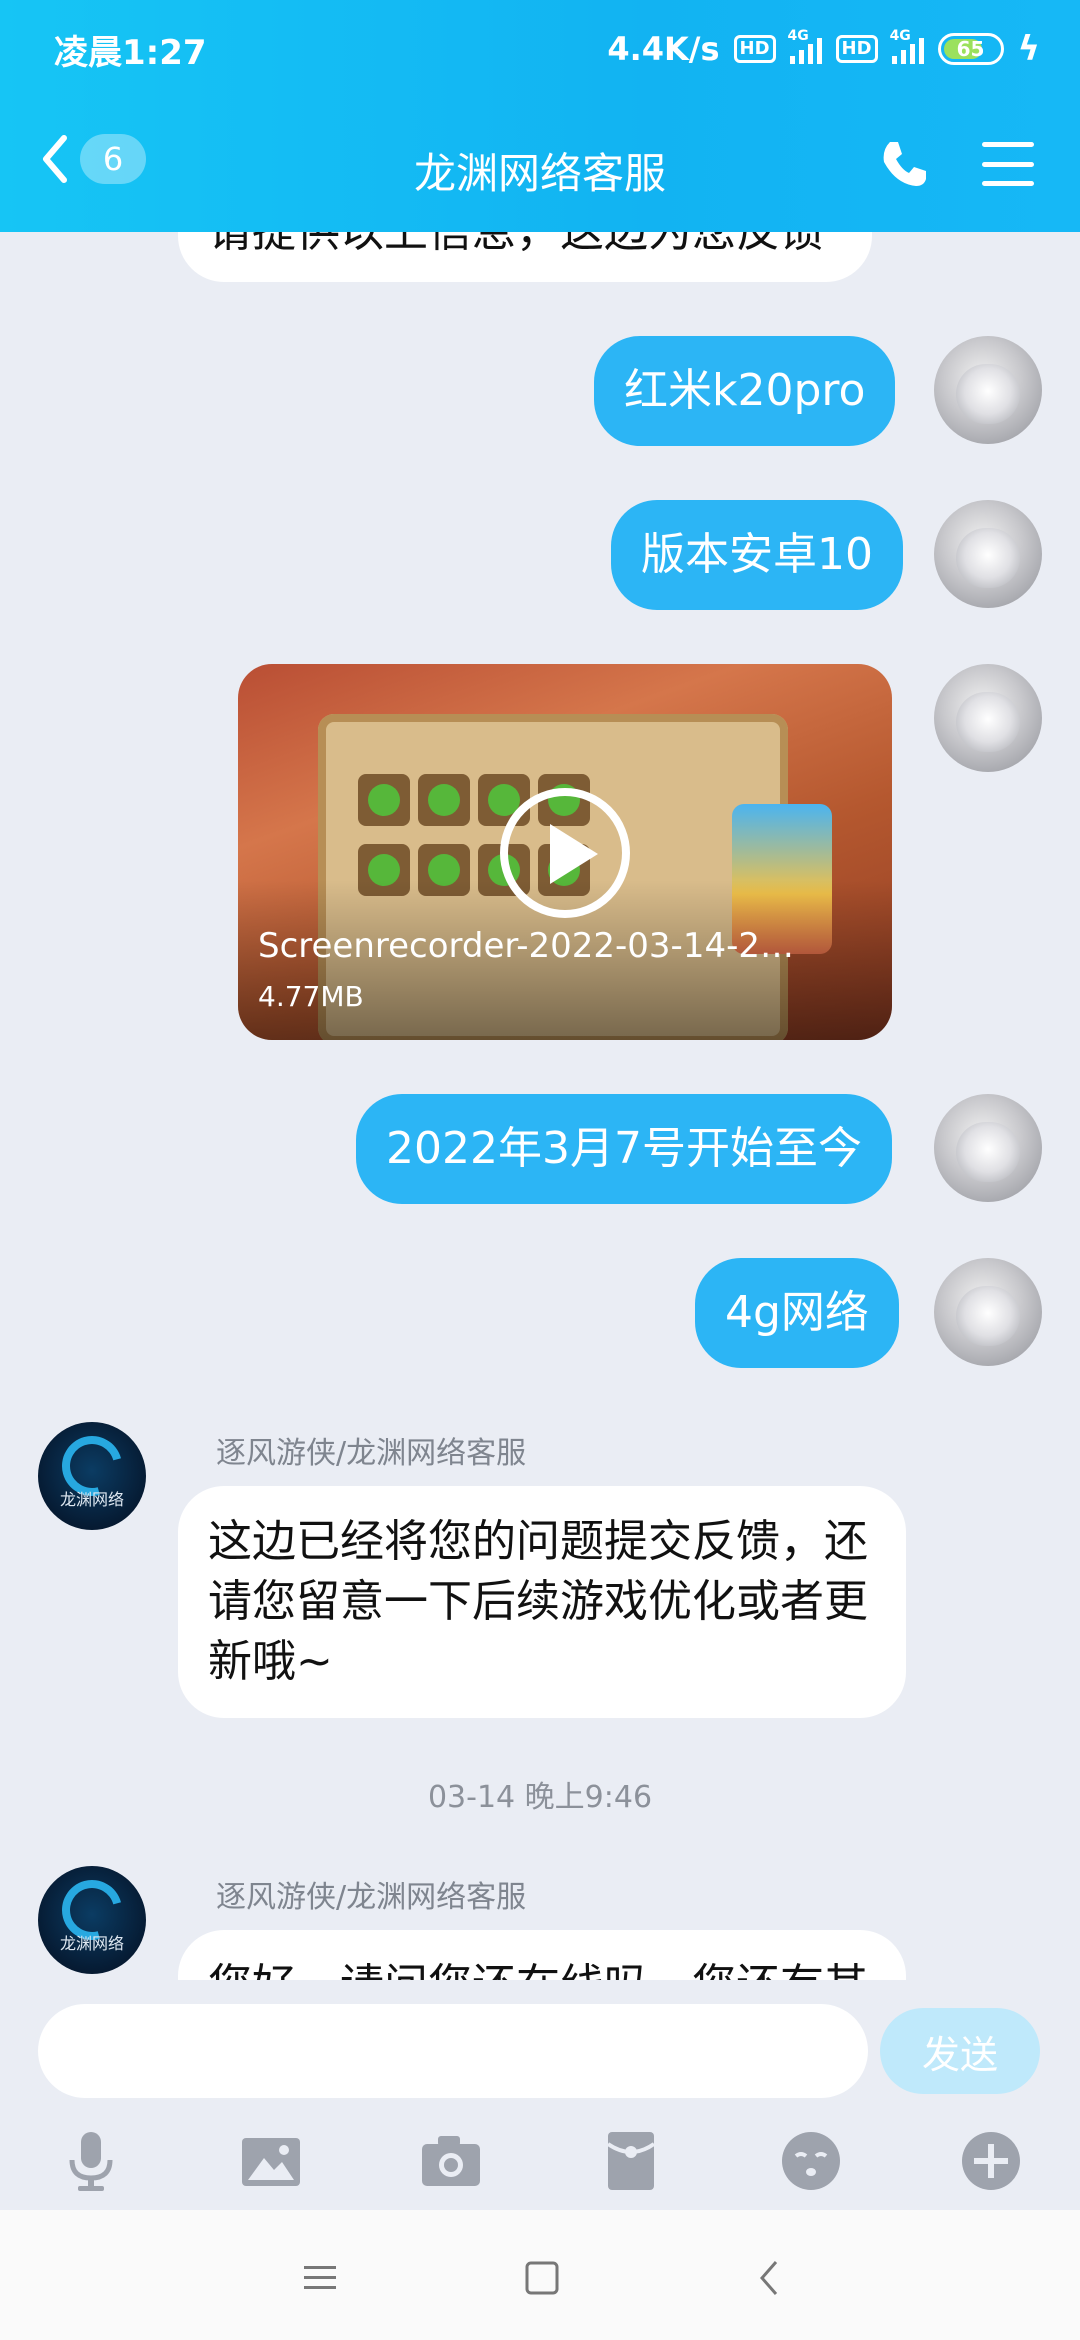 The image size is (1080, 2340). What do you see at coordinates (805, 46) in the screenshot?
I see `signal-icon: 4G` at bounding box center [805, 46].